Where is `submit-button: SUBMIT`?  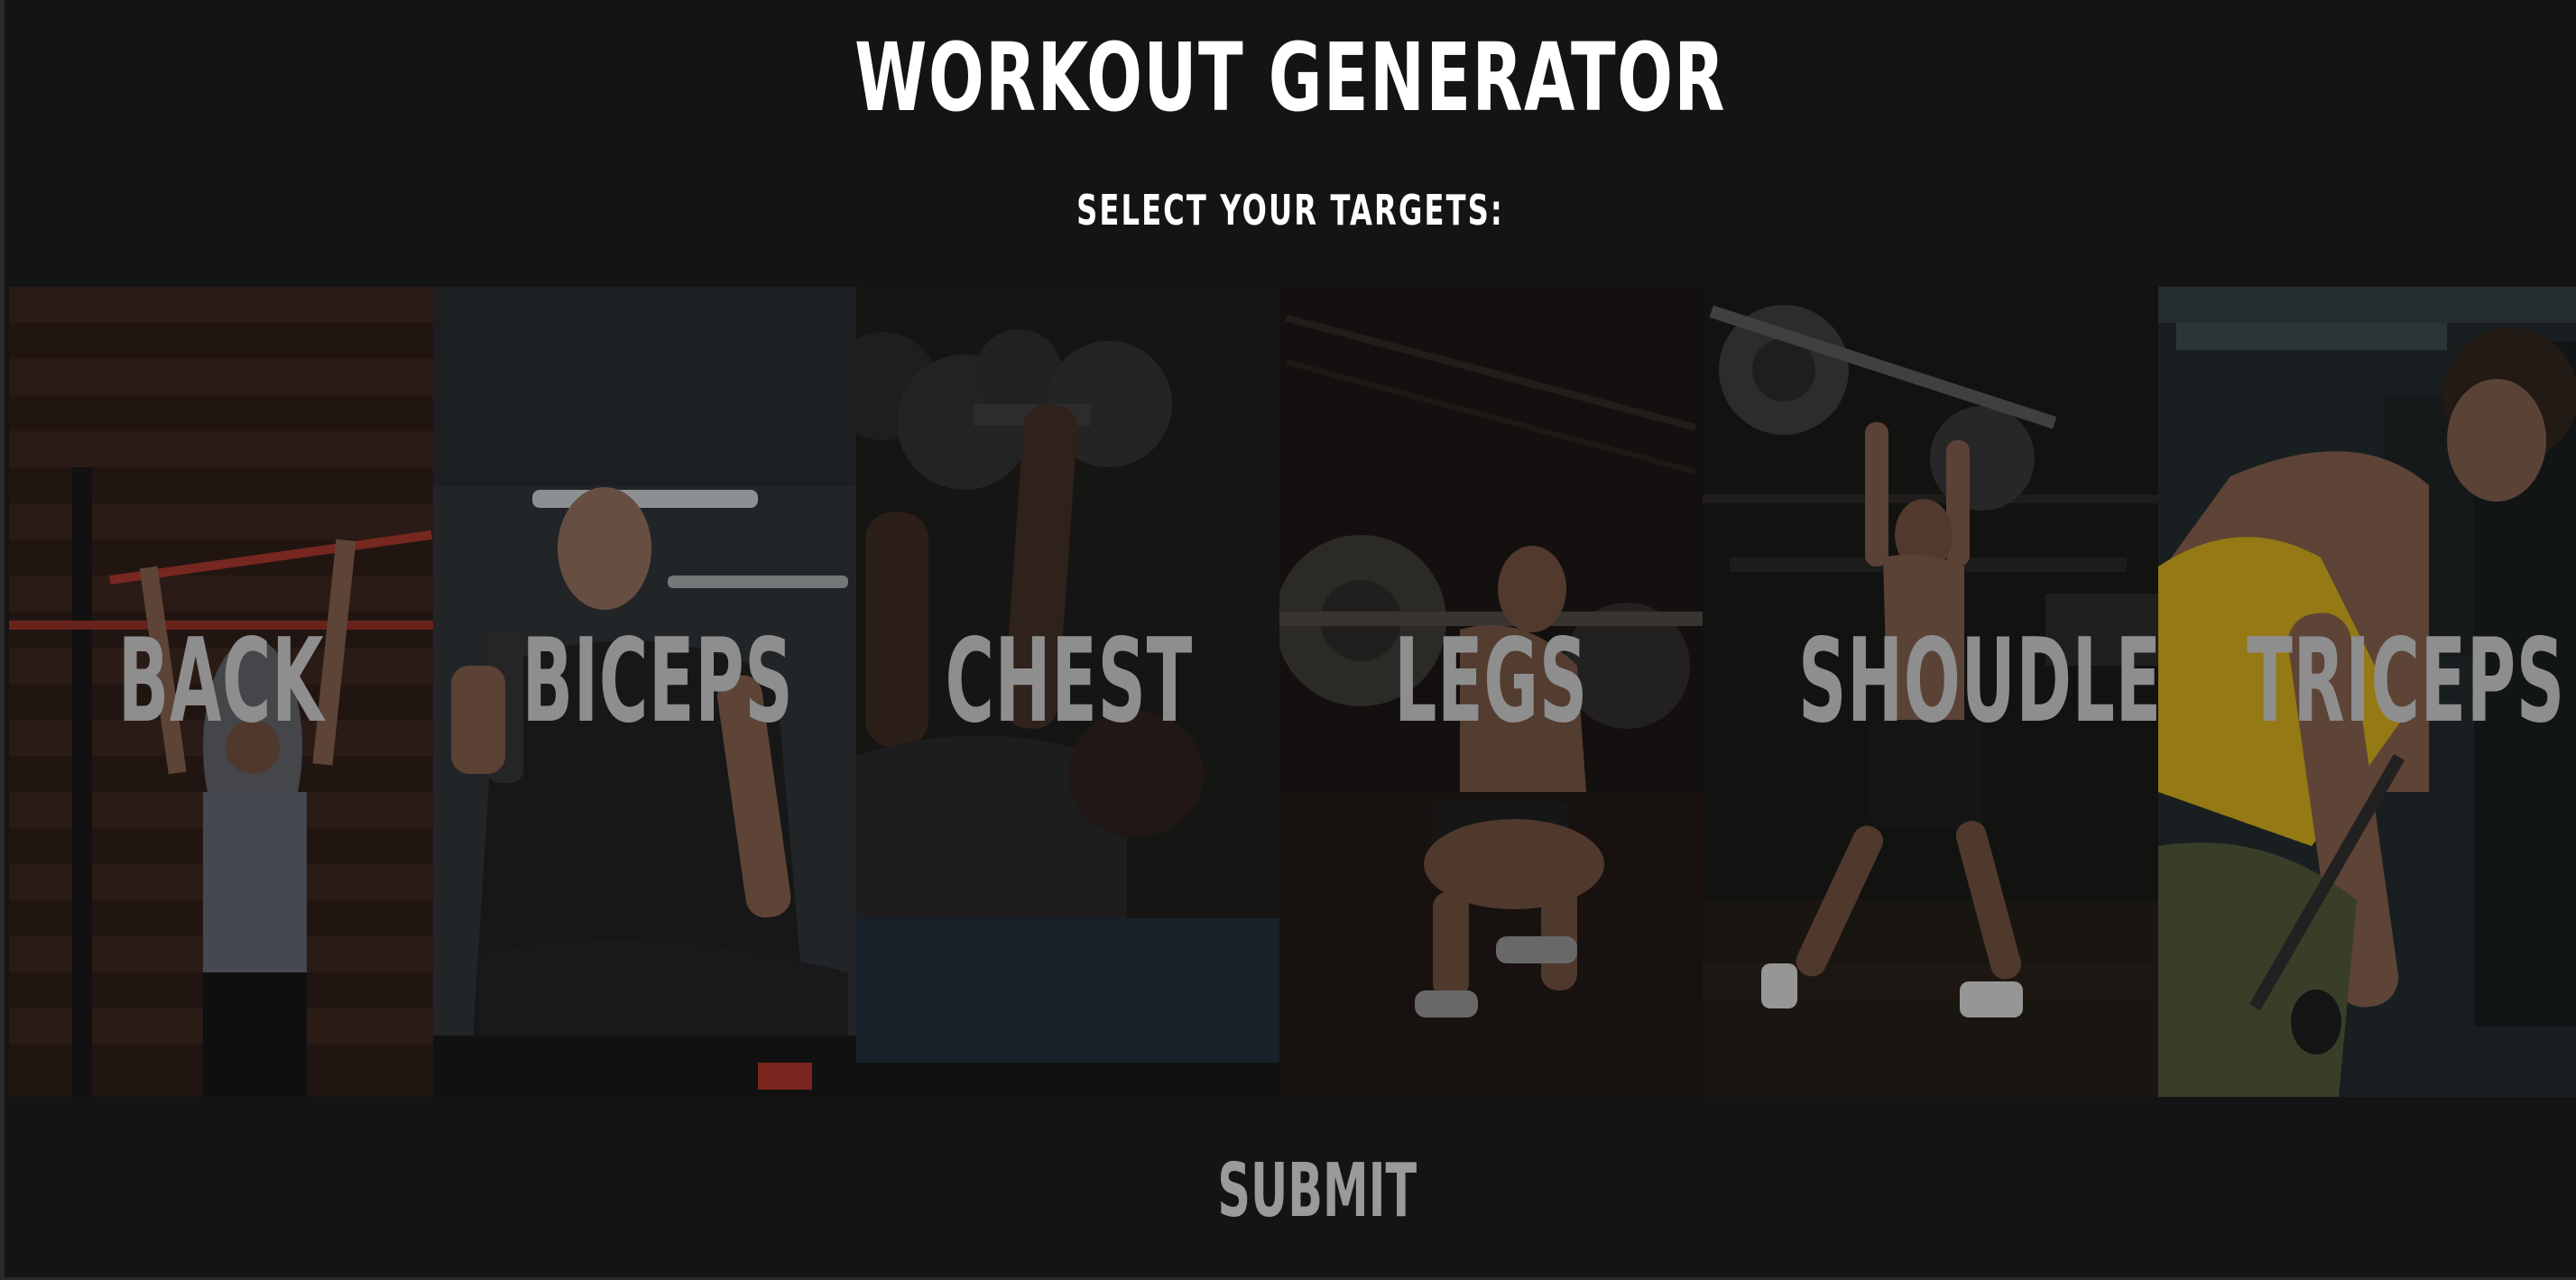
submit-button: SUBMIT is located at coordinates (1317, 1191).